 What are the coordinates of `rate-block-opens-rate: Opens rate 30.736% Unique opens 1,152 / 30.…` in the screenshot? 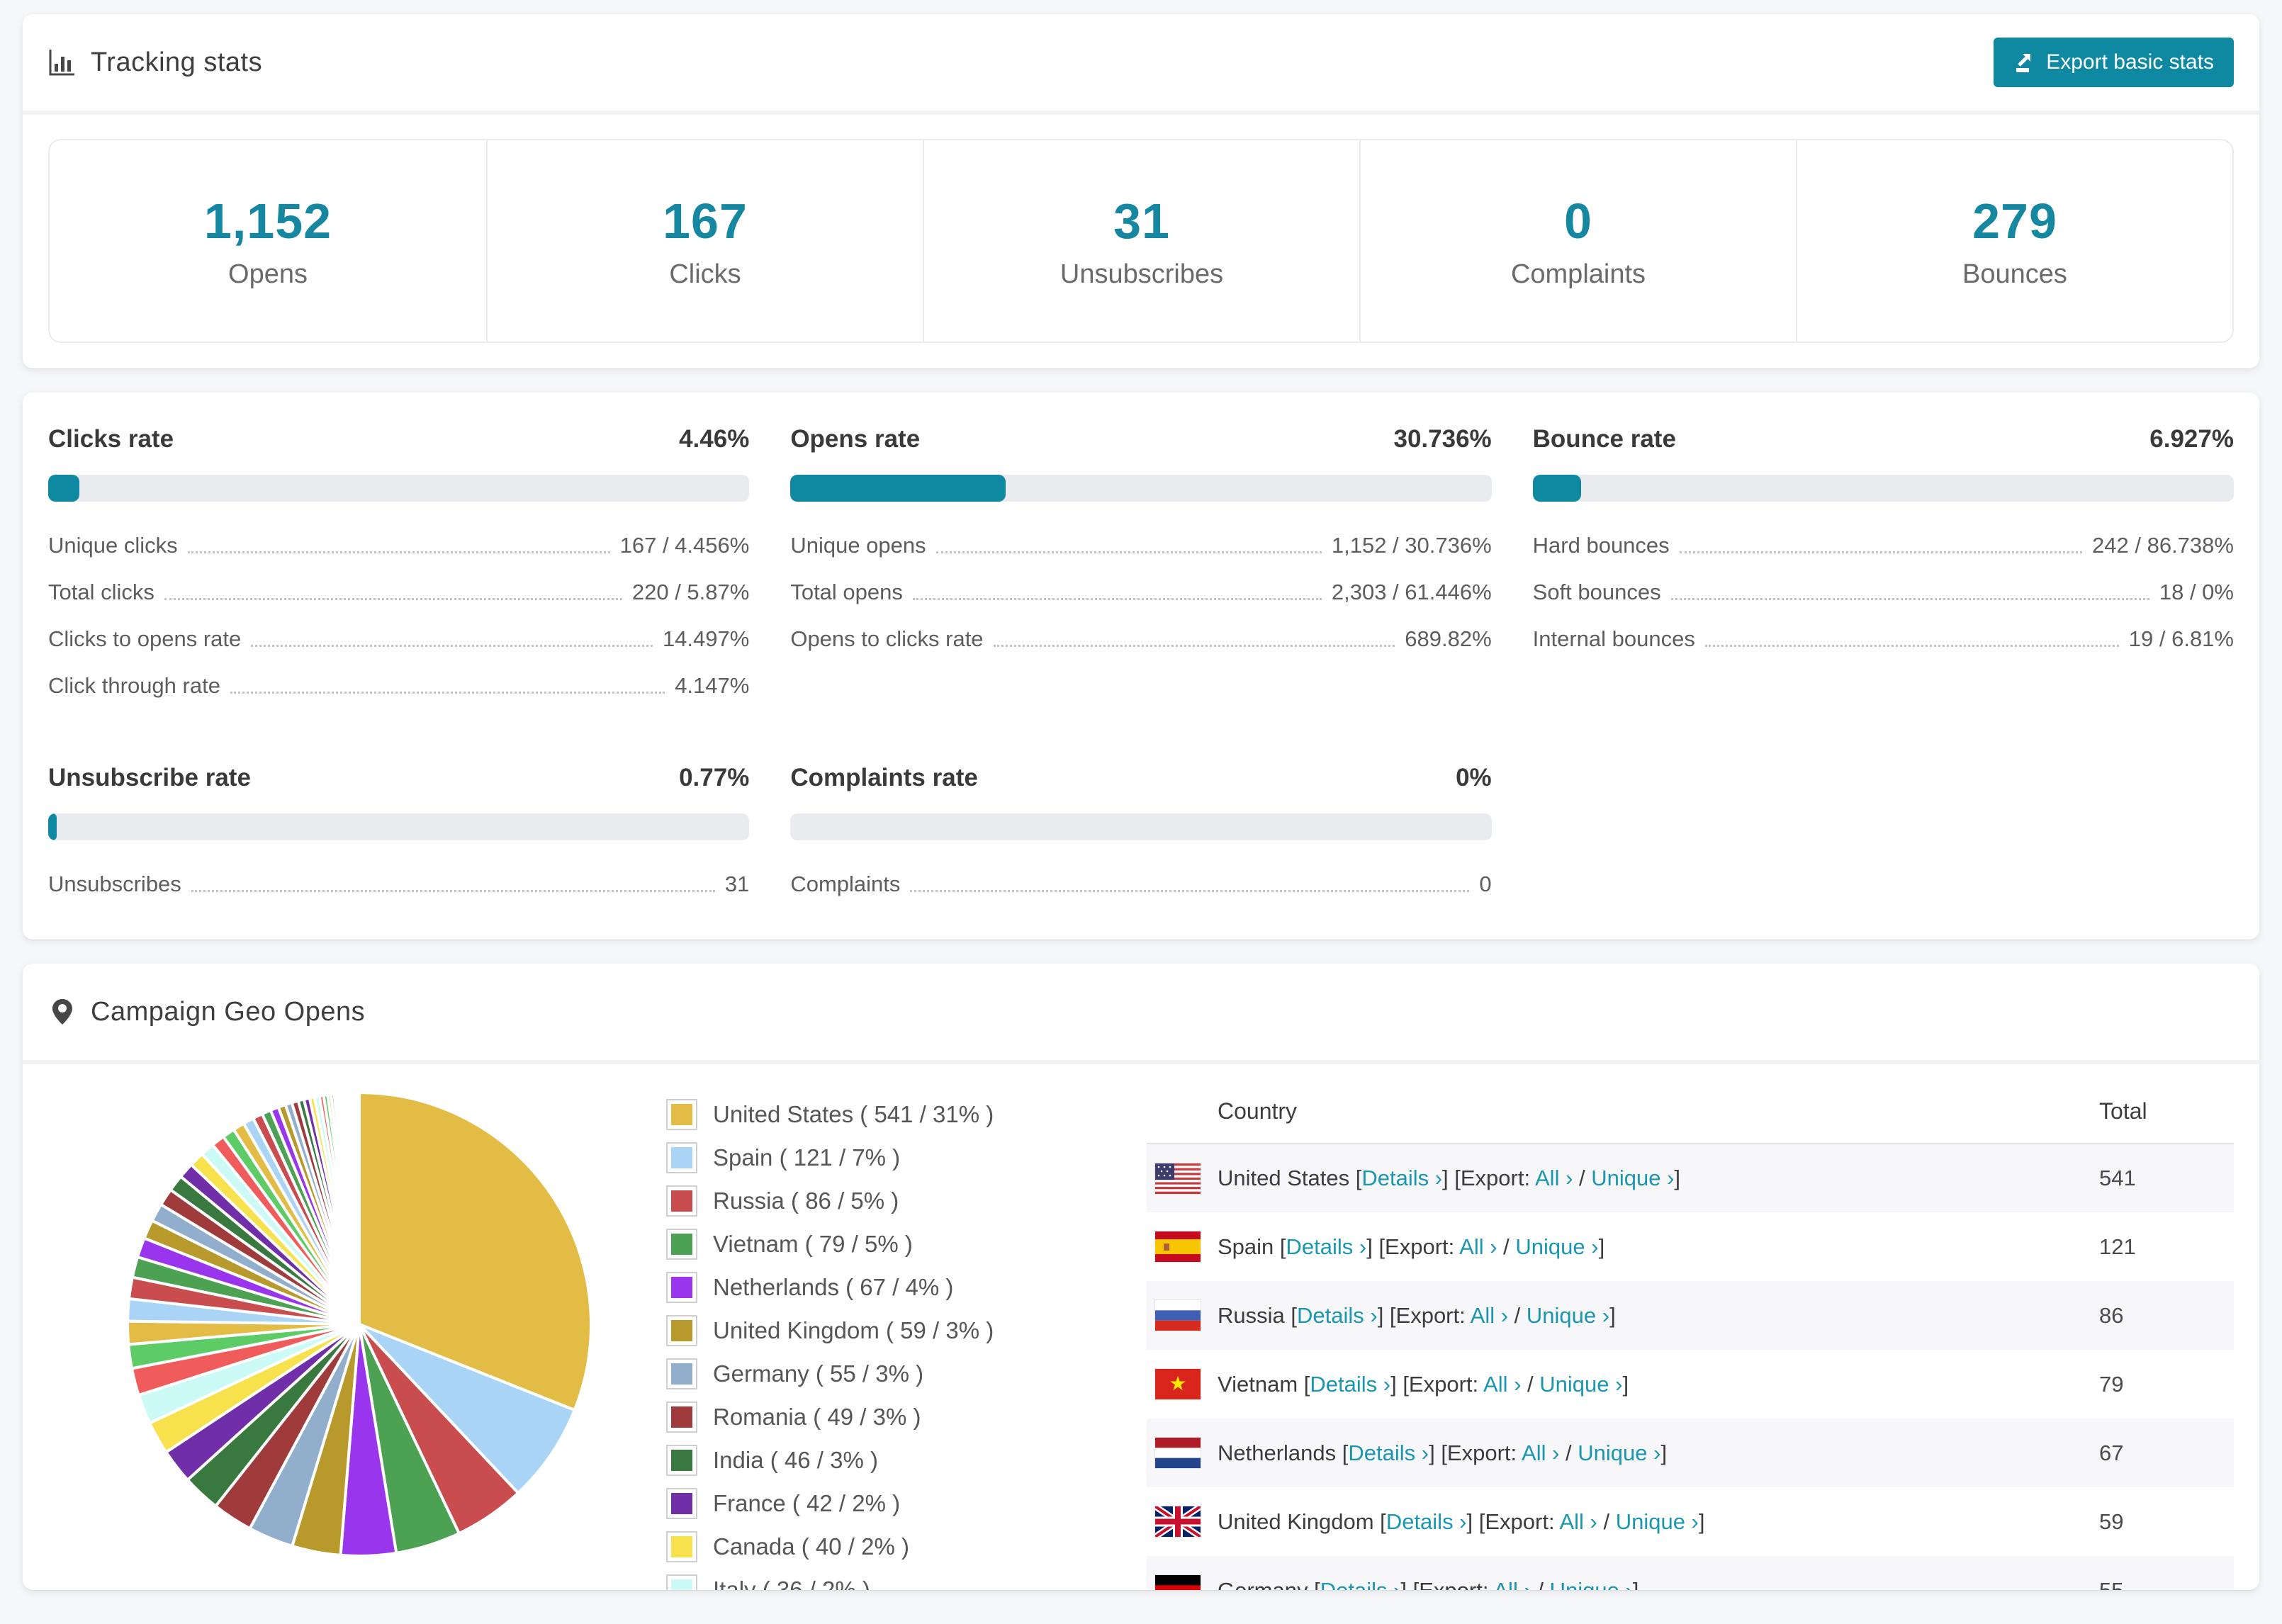 It's located at (1141, 562).